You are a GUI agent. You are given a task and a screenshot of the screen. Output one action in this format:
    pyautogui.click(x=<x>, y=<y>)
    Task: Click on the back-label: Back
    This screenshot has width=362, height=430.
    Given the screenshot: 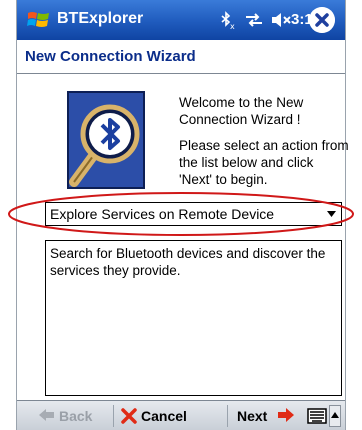 What is the action you would take?
    pyautogui.click(x=76, y=416)
    